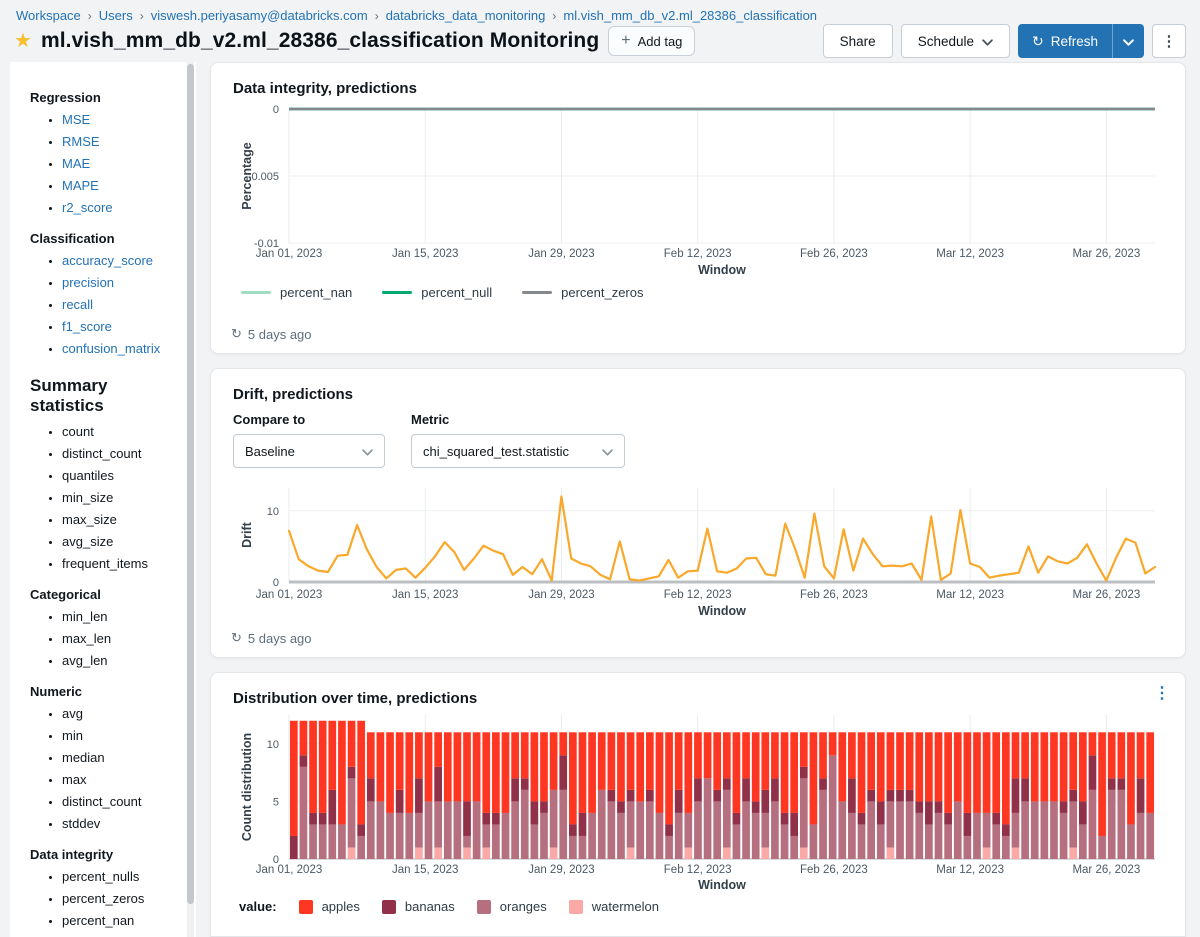 The height and width of the screenshot is (937, 1200). I want to click on metric-value: chi_squared_test.statistic, so click(496, 451).